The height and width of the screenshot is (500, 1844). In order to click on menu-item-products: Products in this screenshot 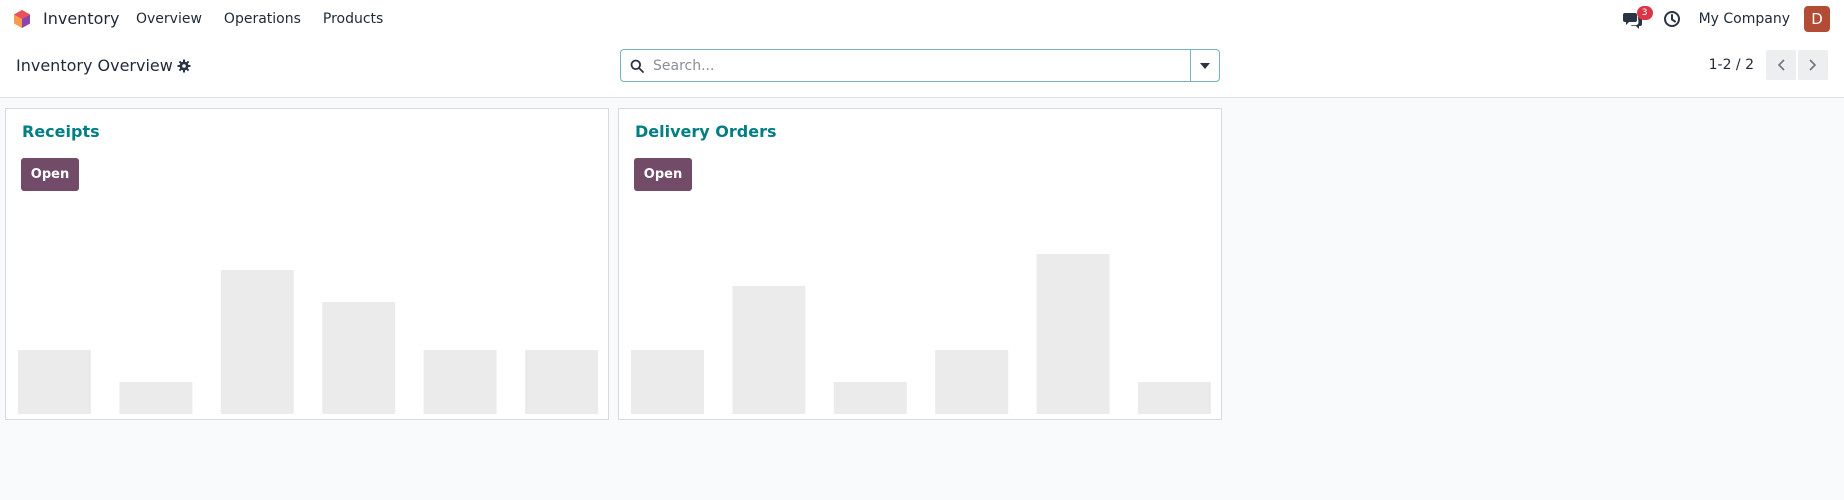, I will do `click(353, 19)`.